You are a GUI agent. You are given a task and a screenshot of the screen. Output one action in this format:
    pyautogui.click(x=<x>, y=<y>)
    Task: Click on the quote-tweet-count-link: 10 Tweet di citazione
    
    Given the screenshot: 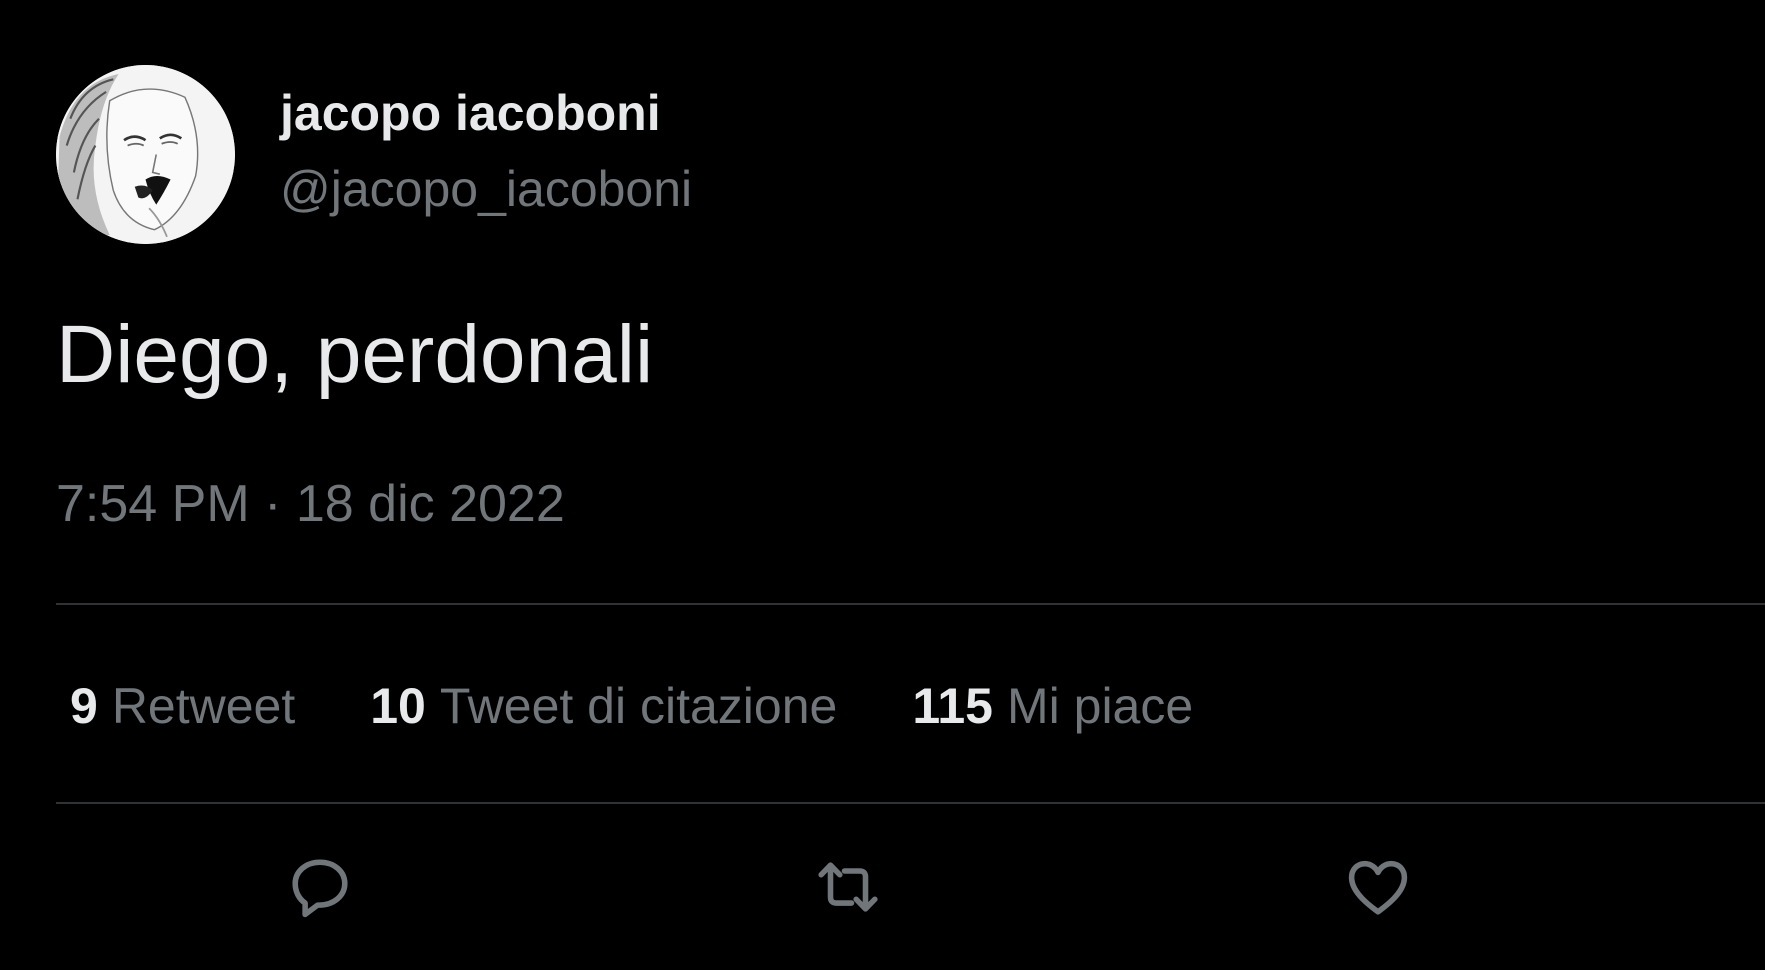 What is the action you would take?
    pyautogui.click(x=603, y=706)
    